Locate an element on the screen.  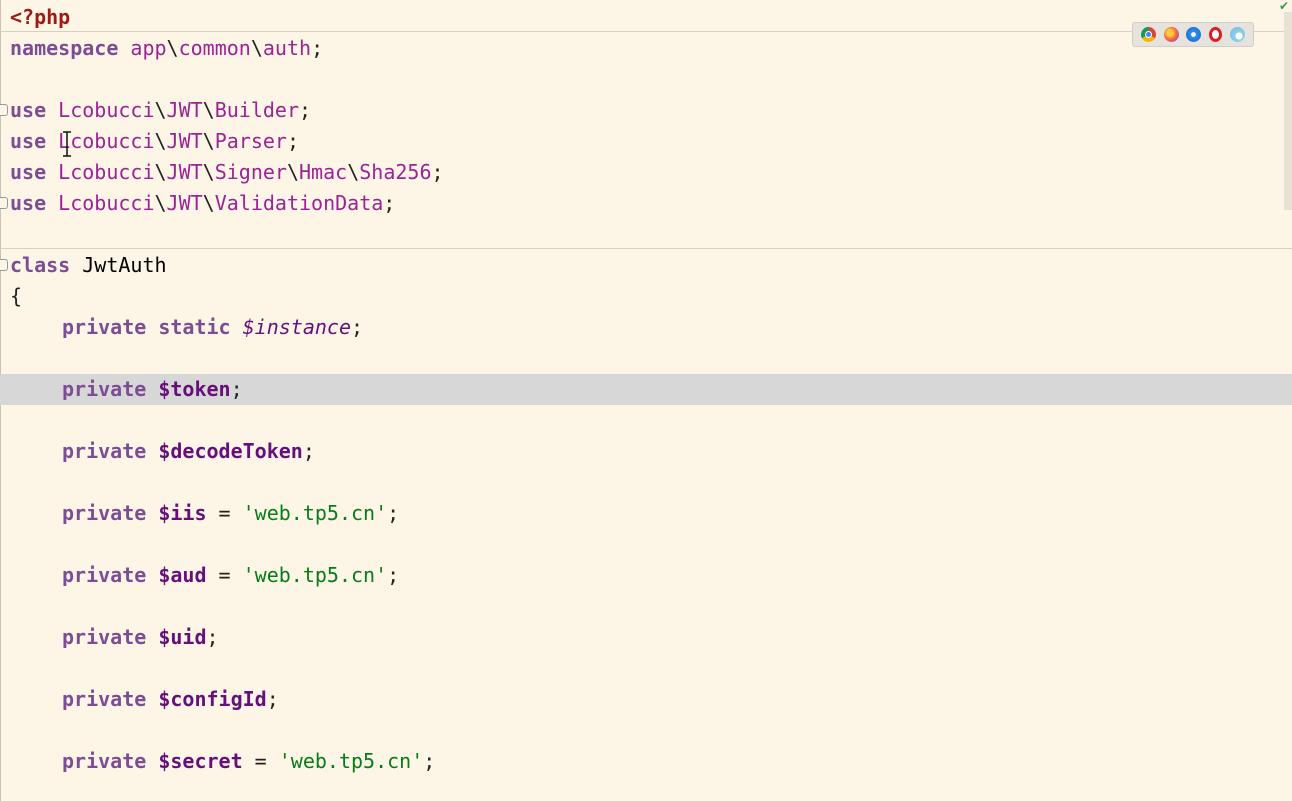
code-token: Signer is located at coordinates (250, 172).